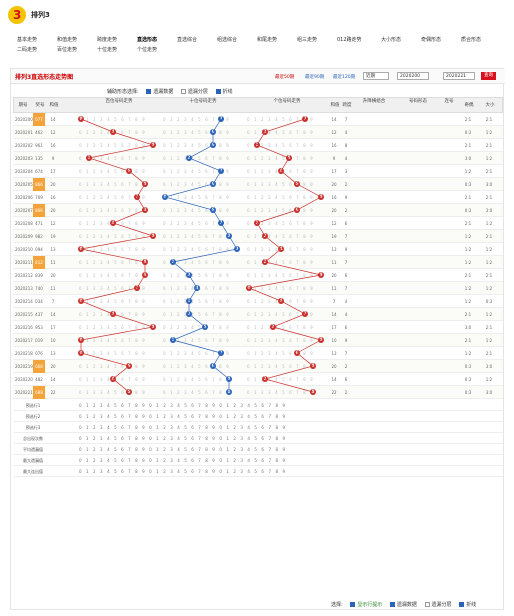  Describe the element at coordinates (33, 427) in the screenshot. I see `summary-label: 预选行3` at that location.